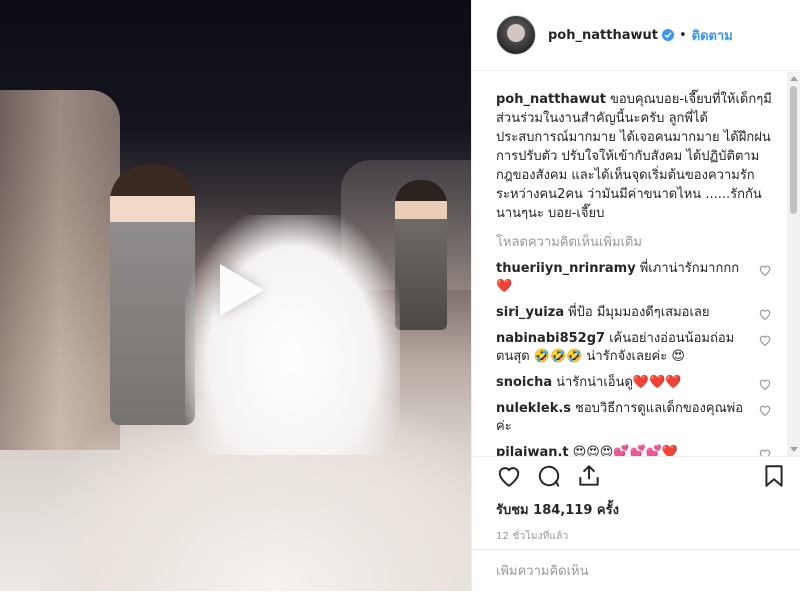  I want to click on scroll-up-arrow-icon, so click(794, 78).